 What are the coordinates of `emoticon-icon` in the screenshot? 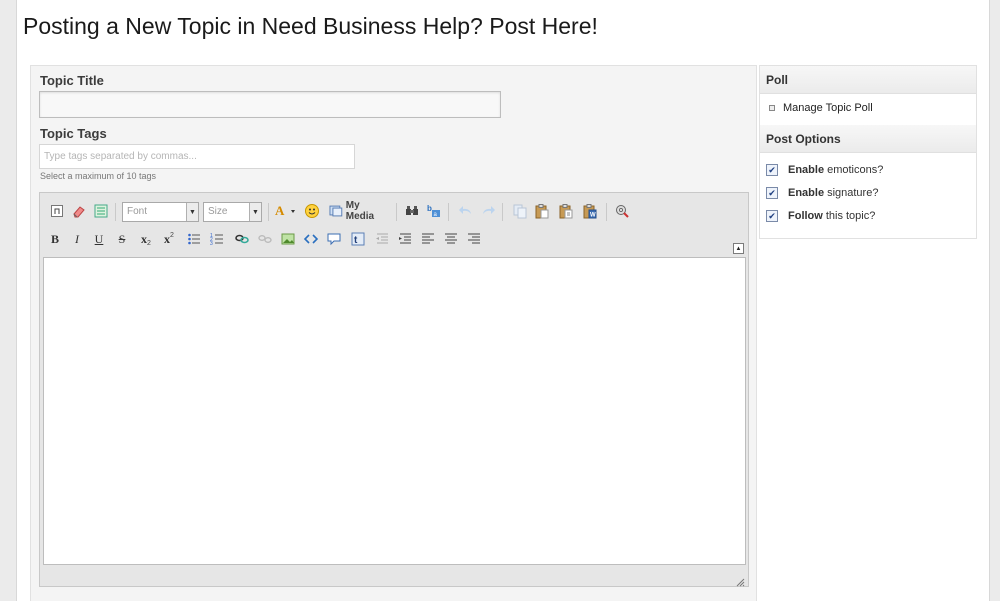 It's located at (312, 211).